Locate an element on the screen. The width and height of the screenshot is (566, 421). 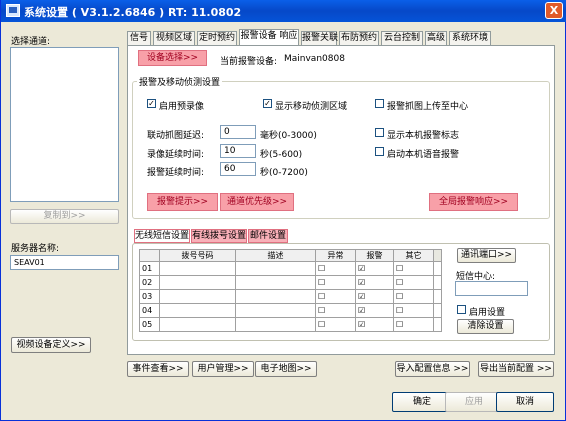
show-local-alarm-checkbox is located at coordinates (379, 132).